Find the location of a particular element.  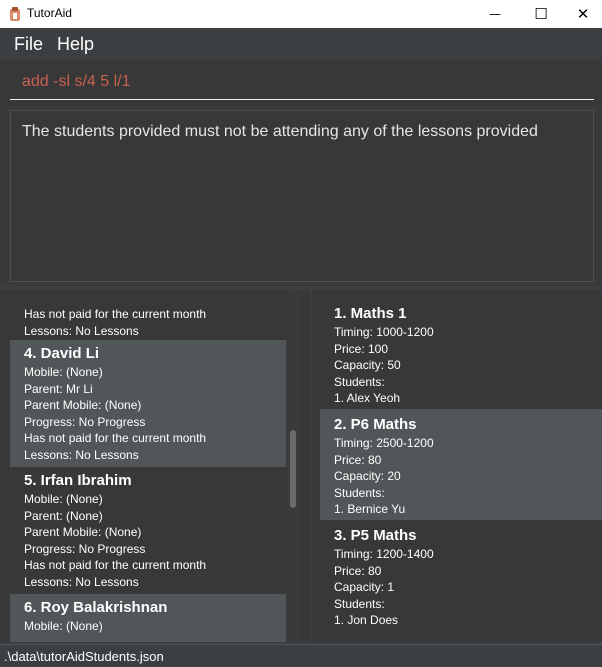

maximize-button: ☐ is located at coordinates (541, 14).